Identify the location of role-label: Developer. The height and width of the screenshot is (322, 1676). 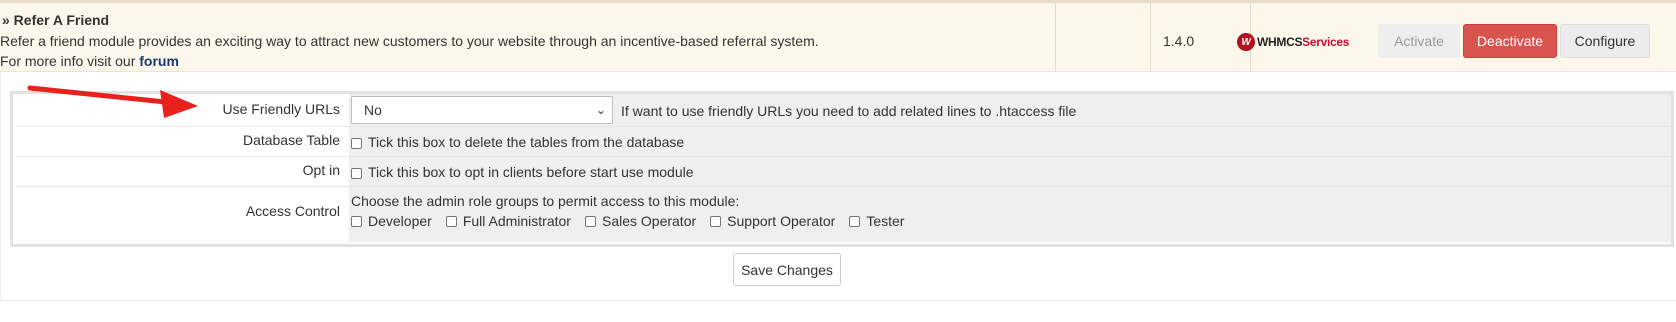
(400, 221).